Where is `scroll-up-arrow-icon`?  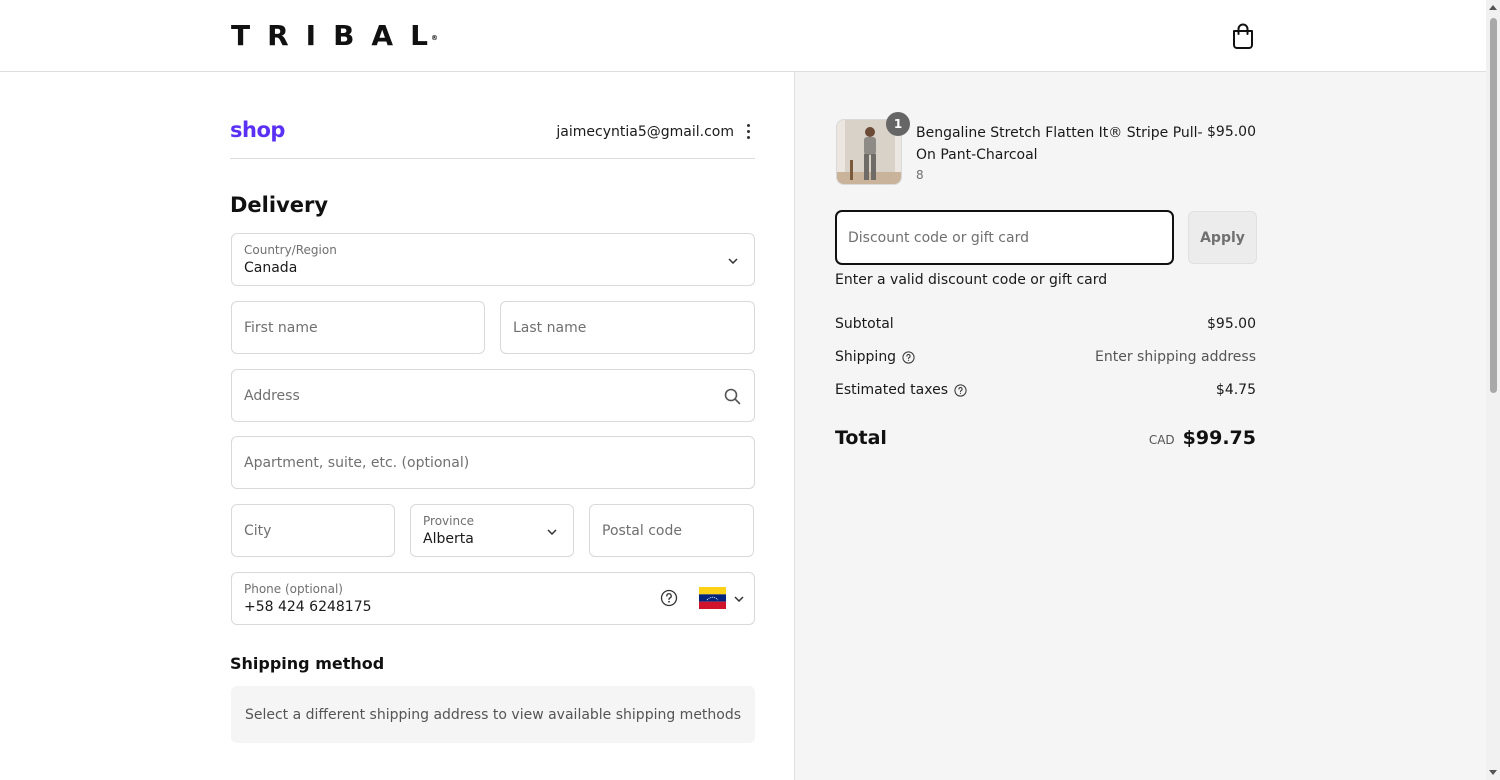 scroll-up-arrow-icon is located at coordinates (1493, 7).